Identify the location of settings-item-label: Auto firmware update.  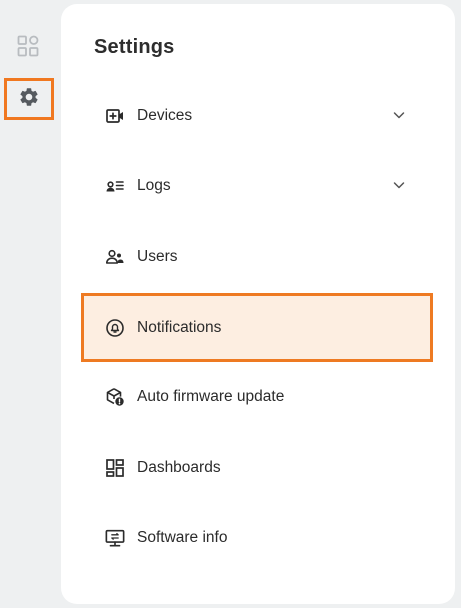
(211, 396).